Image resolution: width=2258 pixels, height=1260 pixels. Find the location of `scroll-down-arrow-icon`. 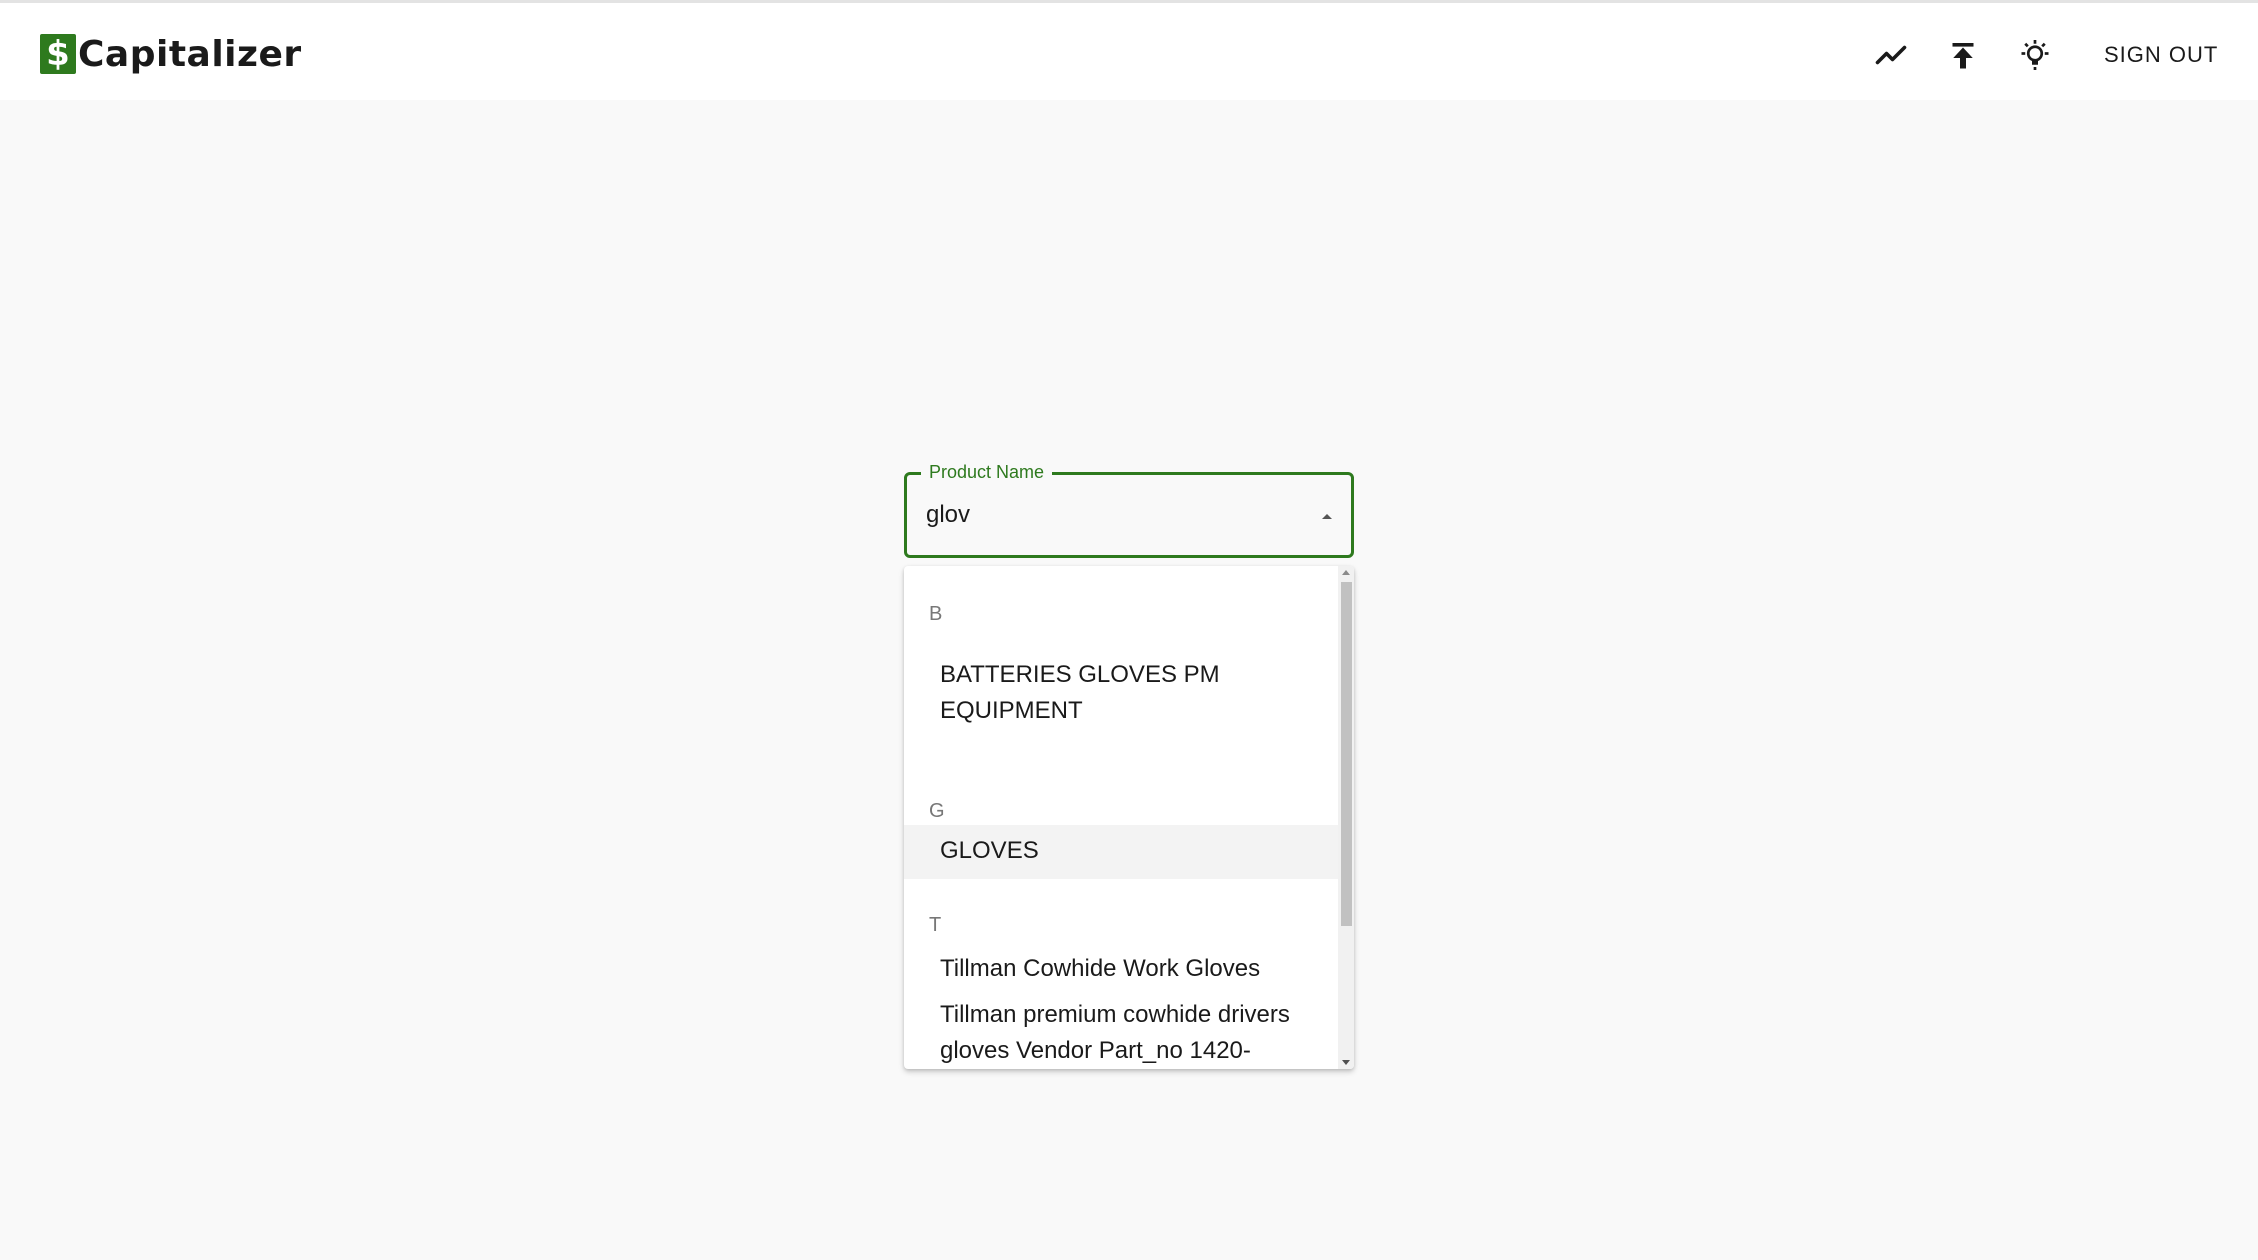

scroll-down-arrow-icon is located at coordinates (1346, 1062).